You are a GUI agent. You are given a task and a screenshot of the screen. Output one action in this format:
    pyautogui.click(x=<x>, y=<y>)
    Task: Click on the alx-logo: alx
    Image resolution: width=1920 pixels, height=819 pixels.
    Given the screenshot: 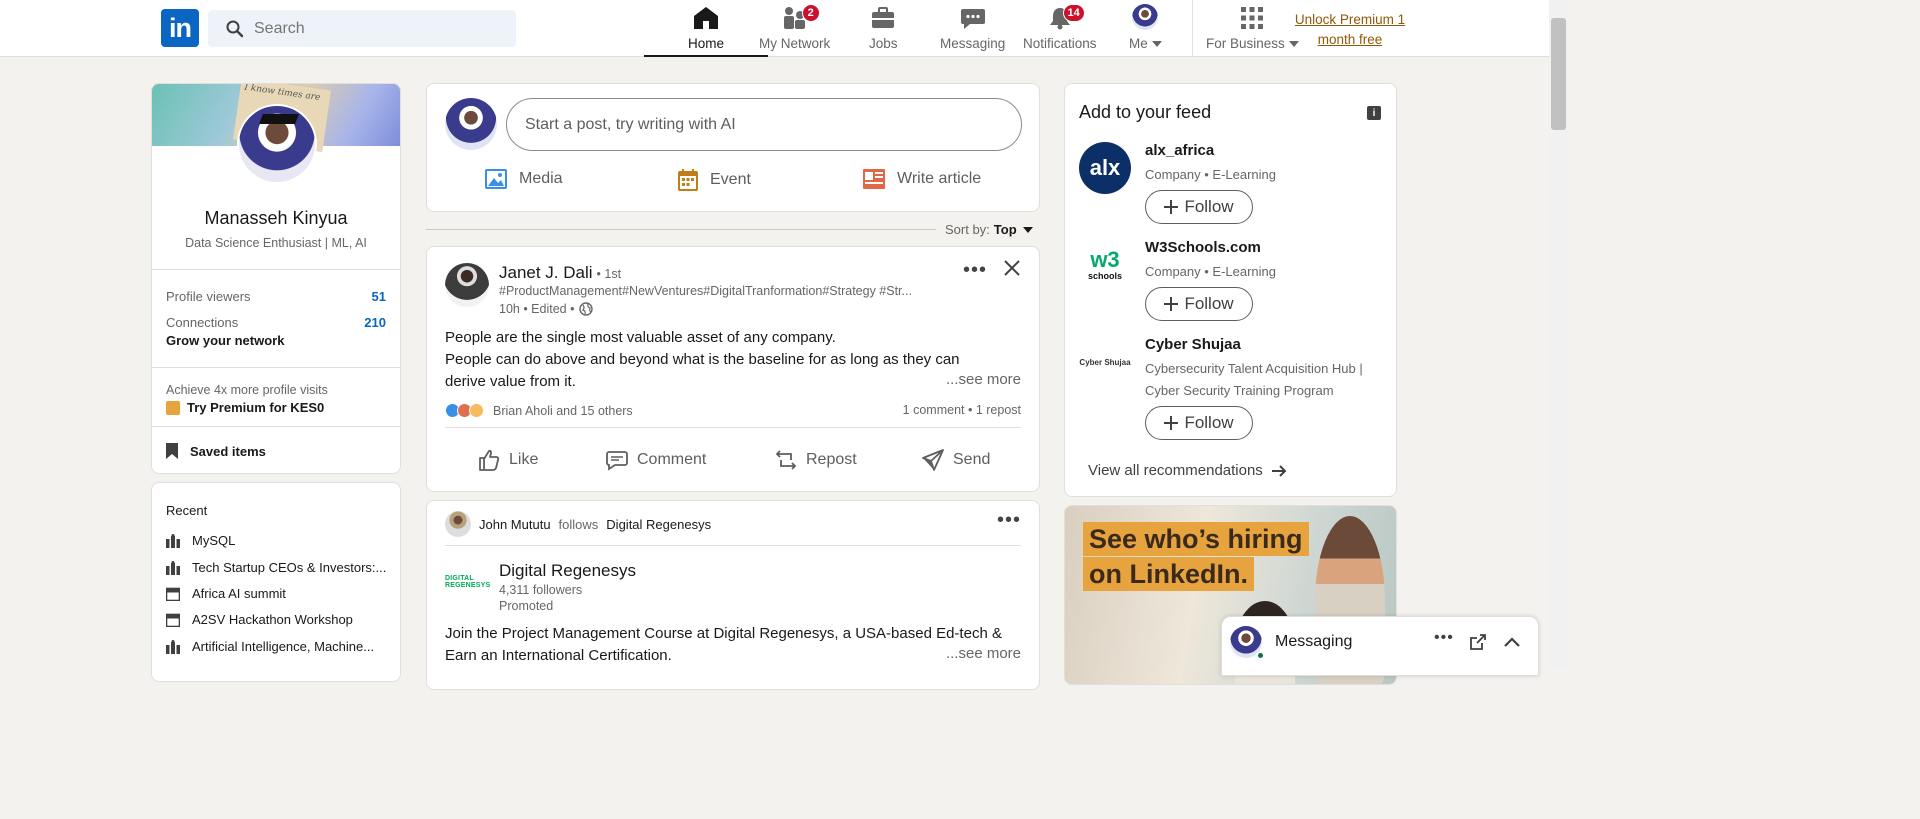 What is the action you would take?
    pyautogui.click(x=1105, y=168)
    